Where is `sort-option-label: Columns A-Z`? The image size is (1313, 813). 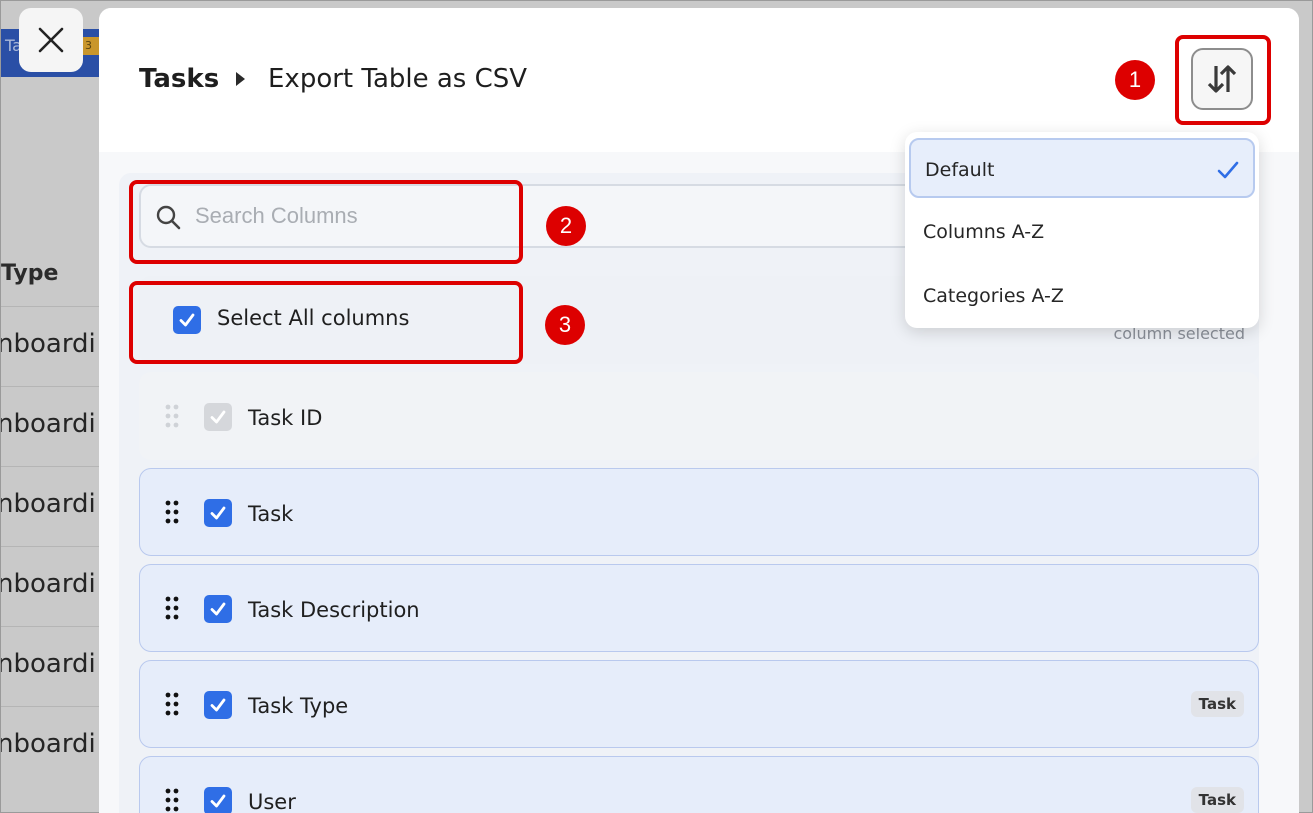 sort-option-label: Columns A-Z is located at coordinates (984, 232).